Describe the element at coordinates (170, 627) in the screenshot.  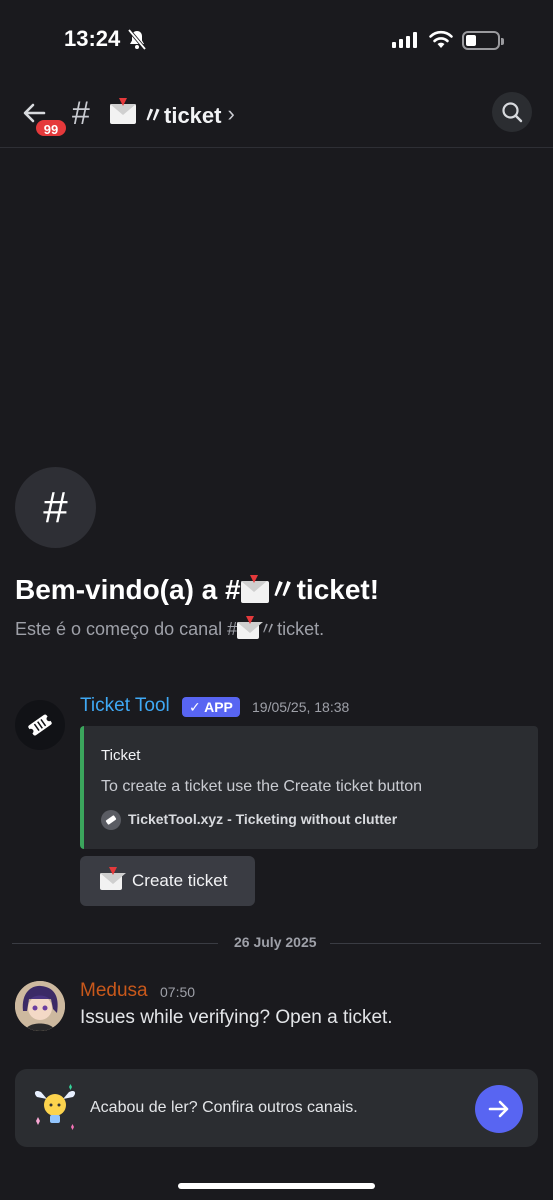
I see `welcome-subtitle: Este é o começo do canal # 〃ticket.` at that location.